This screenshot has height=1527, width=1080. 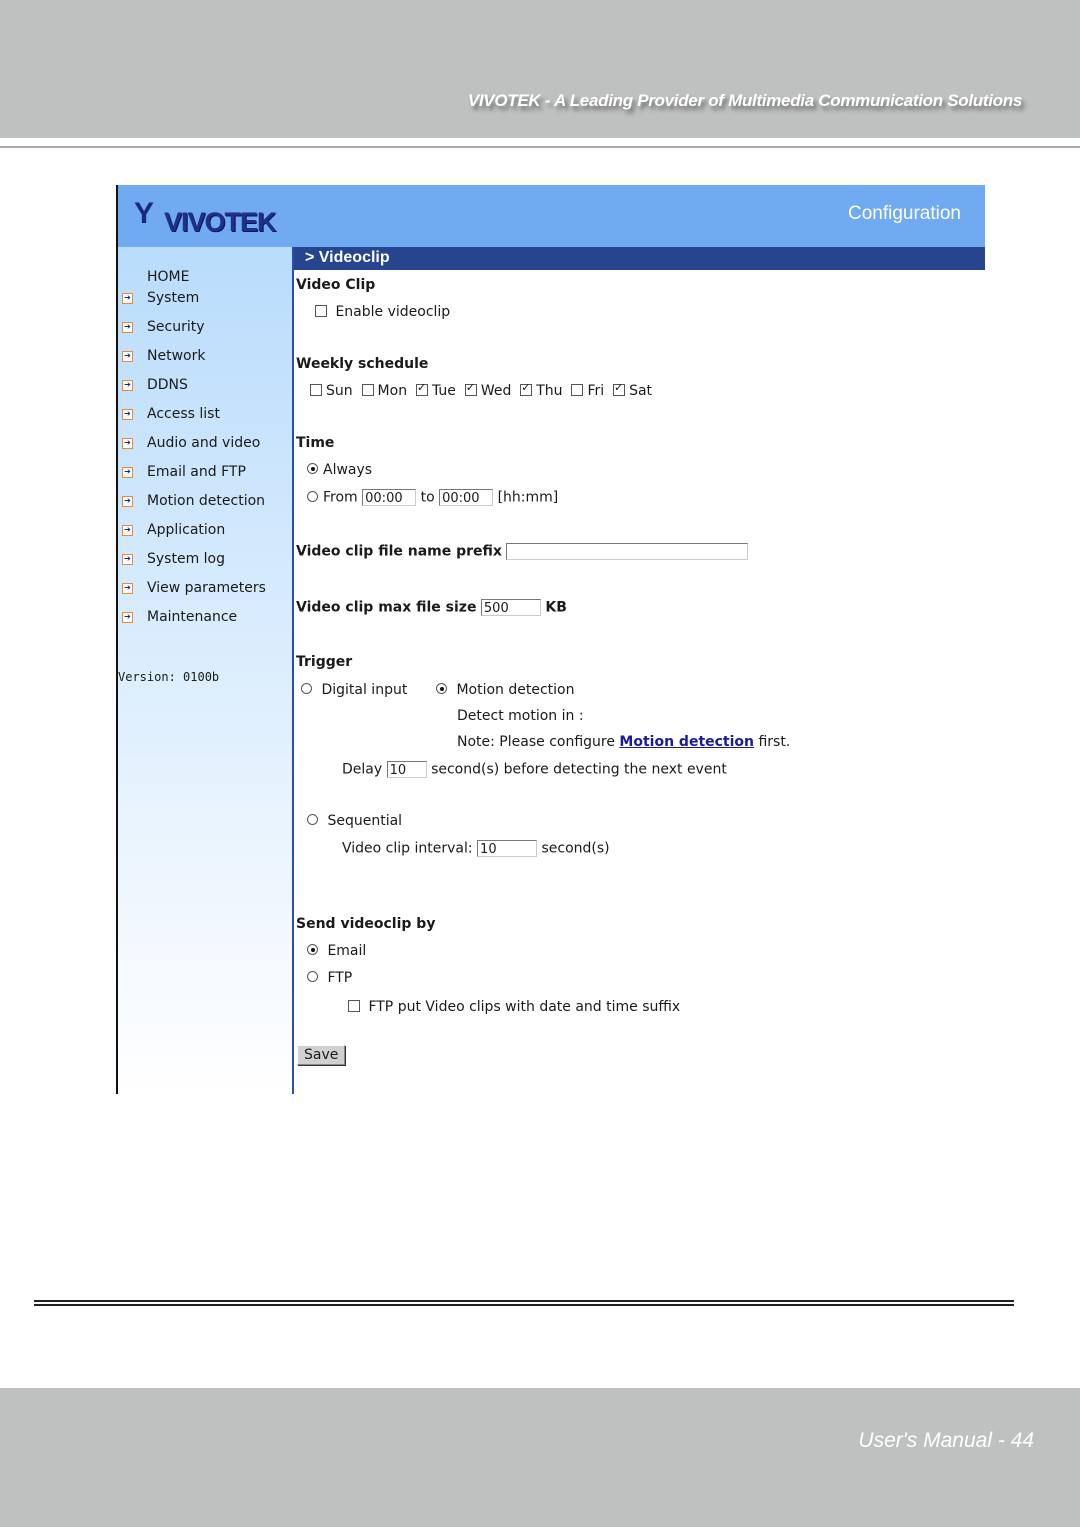 I want to click on sidebar-item-ddns: ➔ DDNS, so click(x=155, y=385).